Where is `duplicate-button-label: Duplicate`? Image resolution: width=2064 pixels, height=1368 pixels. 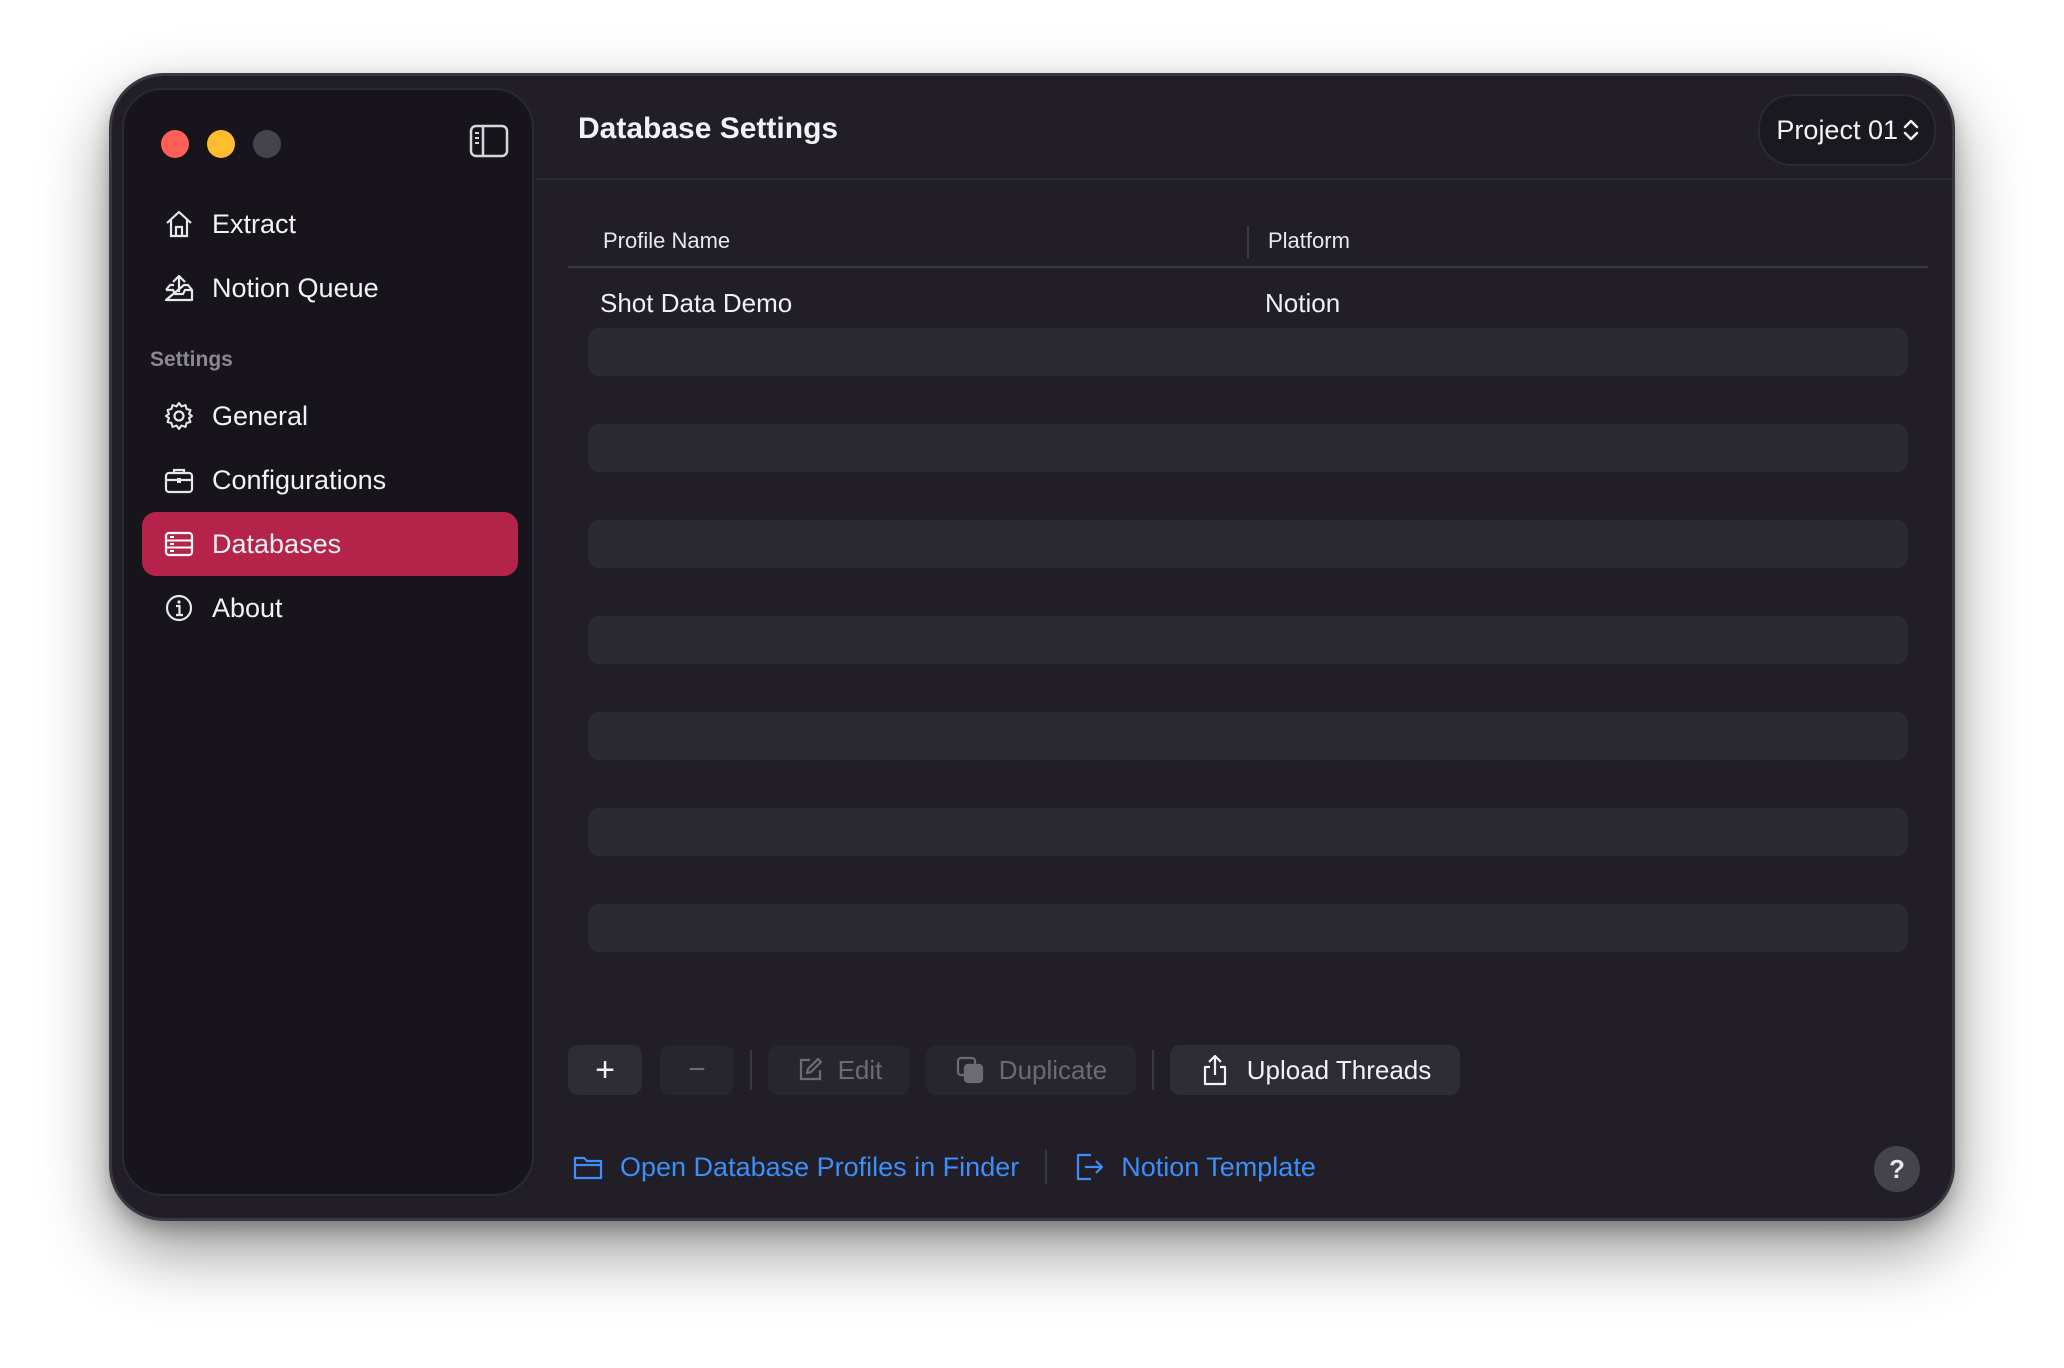
duplicate-button-label: Duplicate is located at coordinates (1053, 1069).